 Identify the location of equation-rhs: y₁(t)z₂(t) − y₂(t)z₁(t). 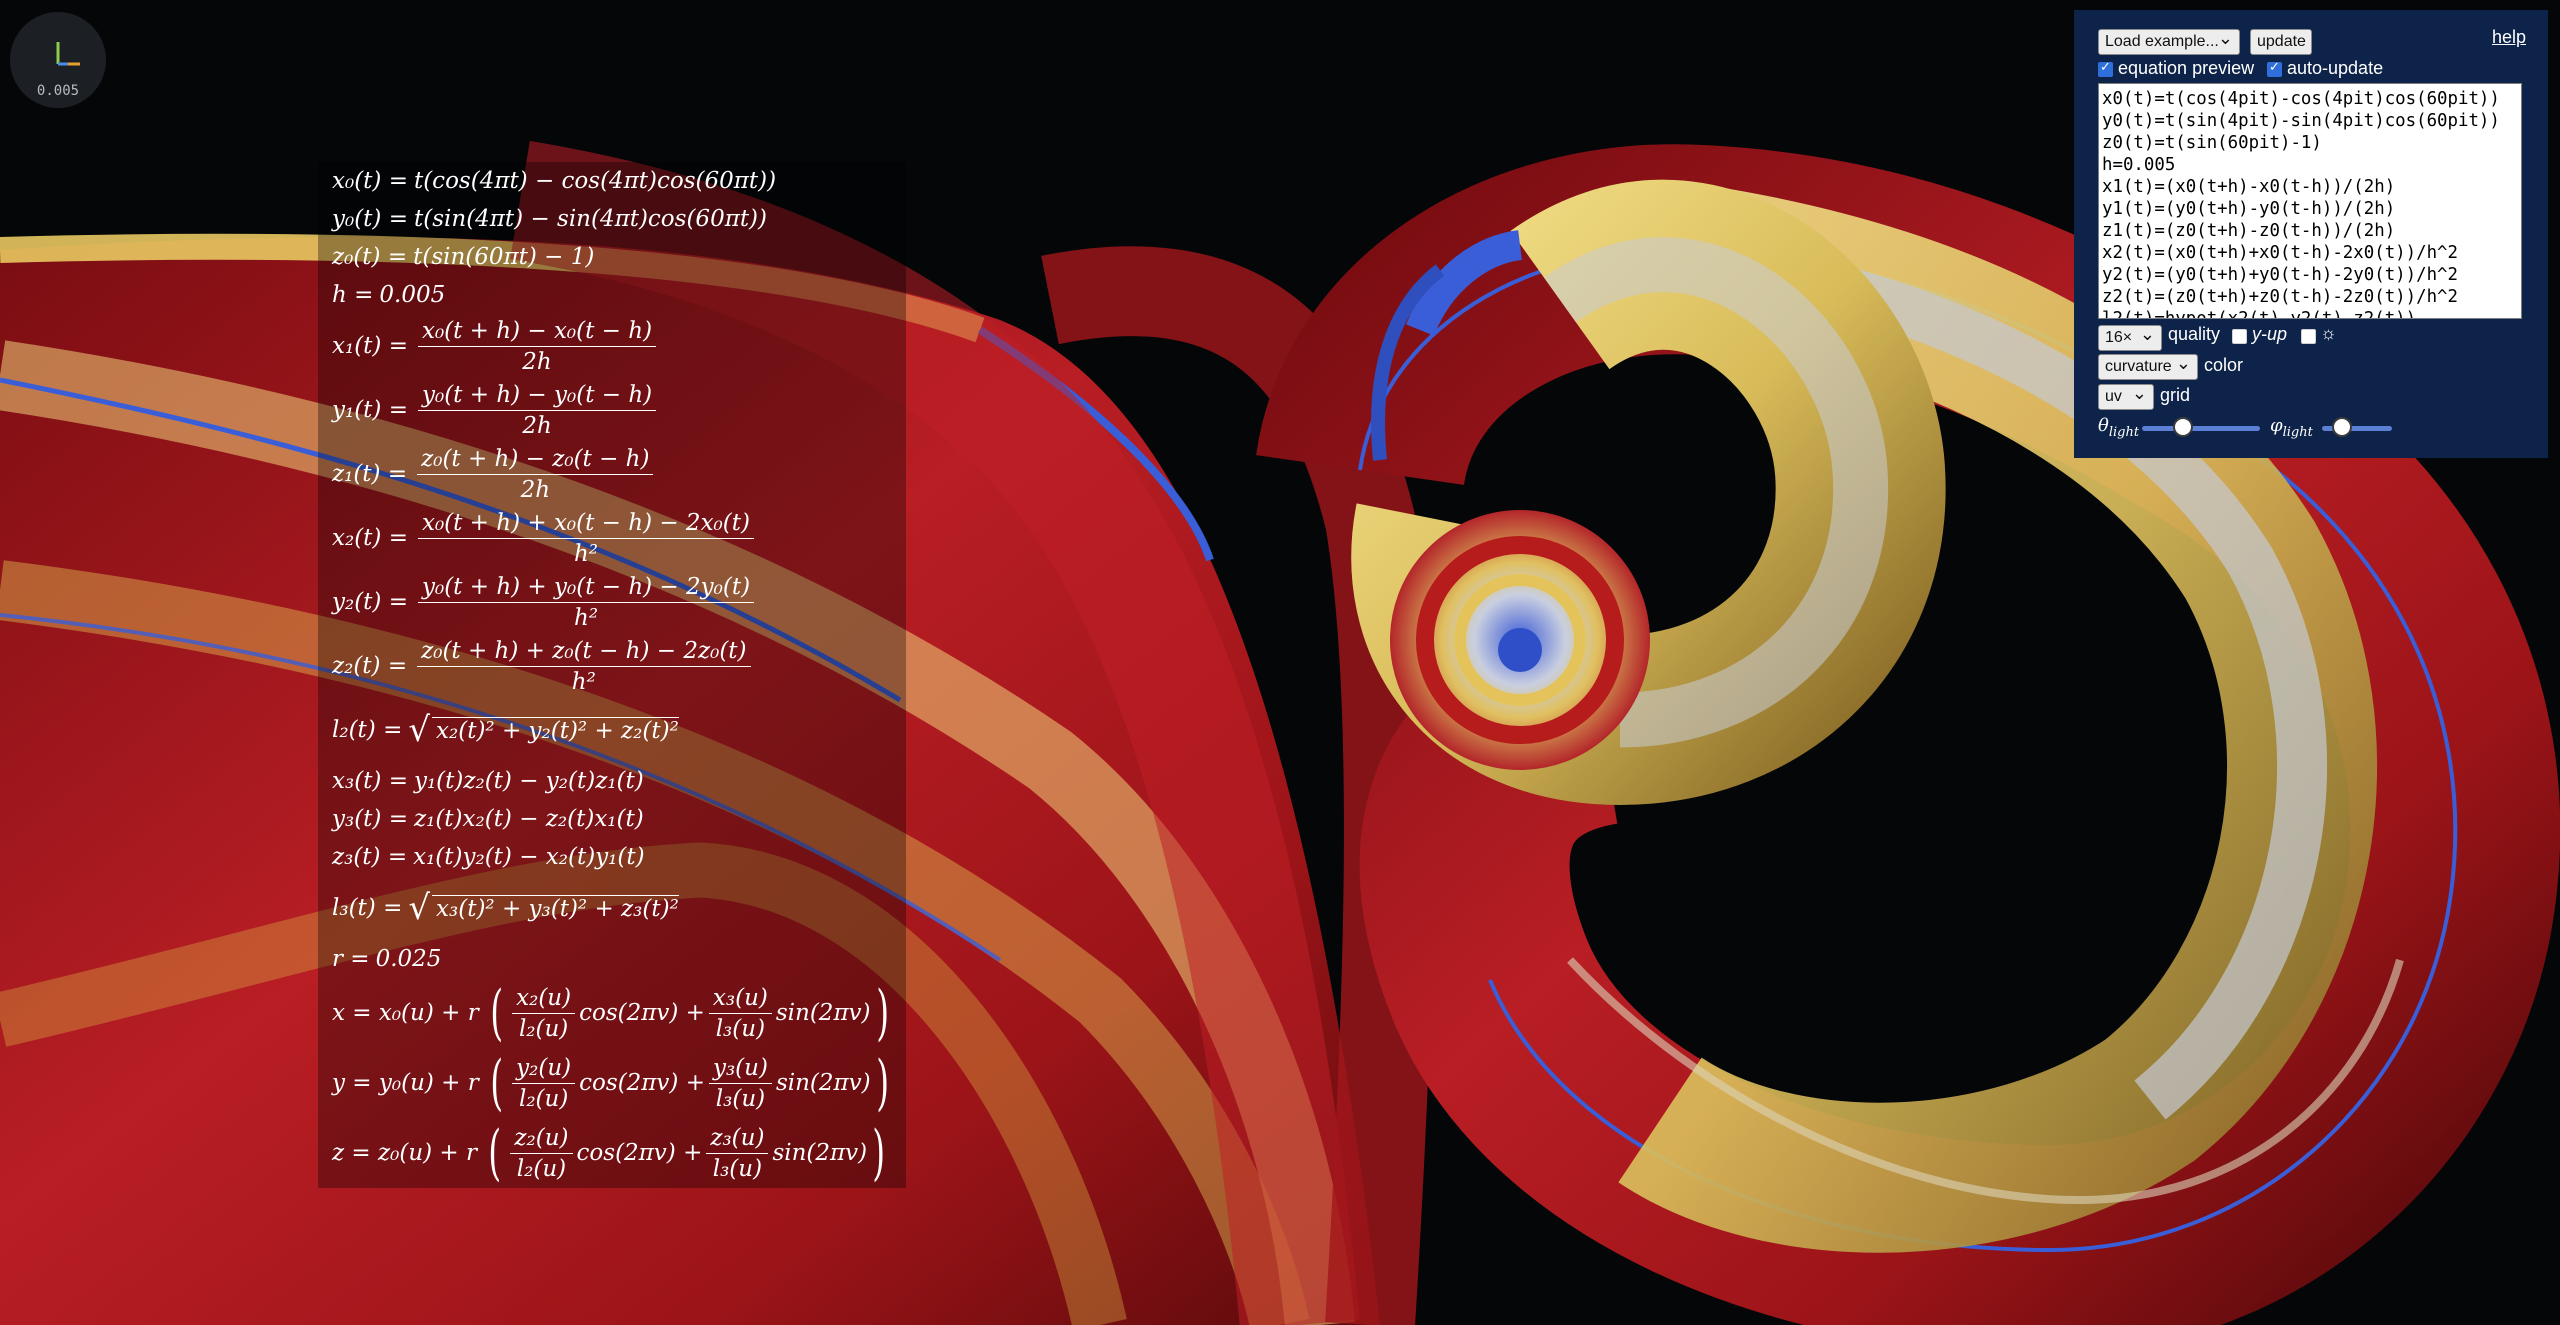
(528, 781).